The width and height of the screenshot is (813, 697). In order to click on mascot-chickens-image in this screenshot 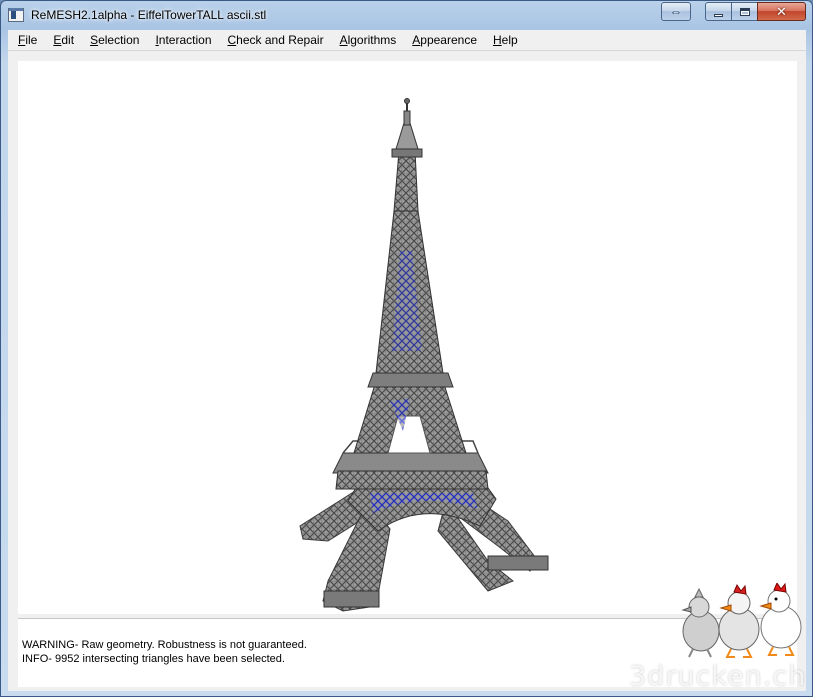, I will do `click(741, 620)`.